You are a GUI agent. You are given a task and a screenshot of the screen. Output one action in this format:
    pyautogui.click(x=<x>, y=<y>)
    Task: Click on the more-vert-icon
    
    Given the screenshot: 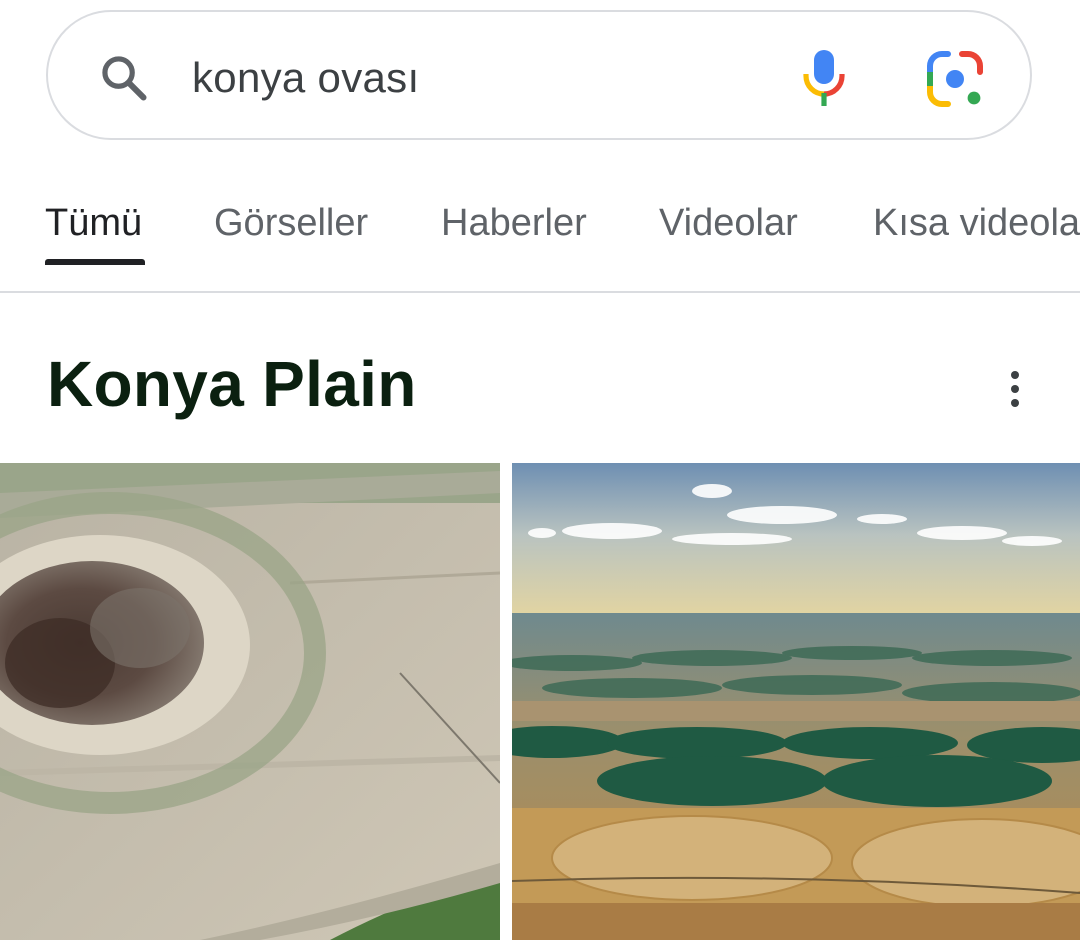 What is the action you would take?
    pyautogui.click(x=1015, y=389)
    